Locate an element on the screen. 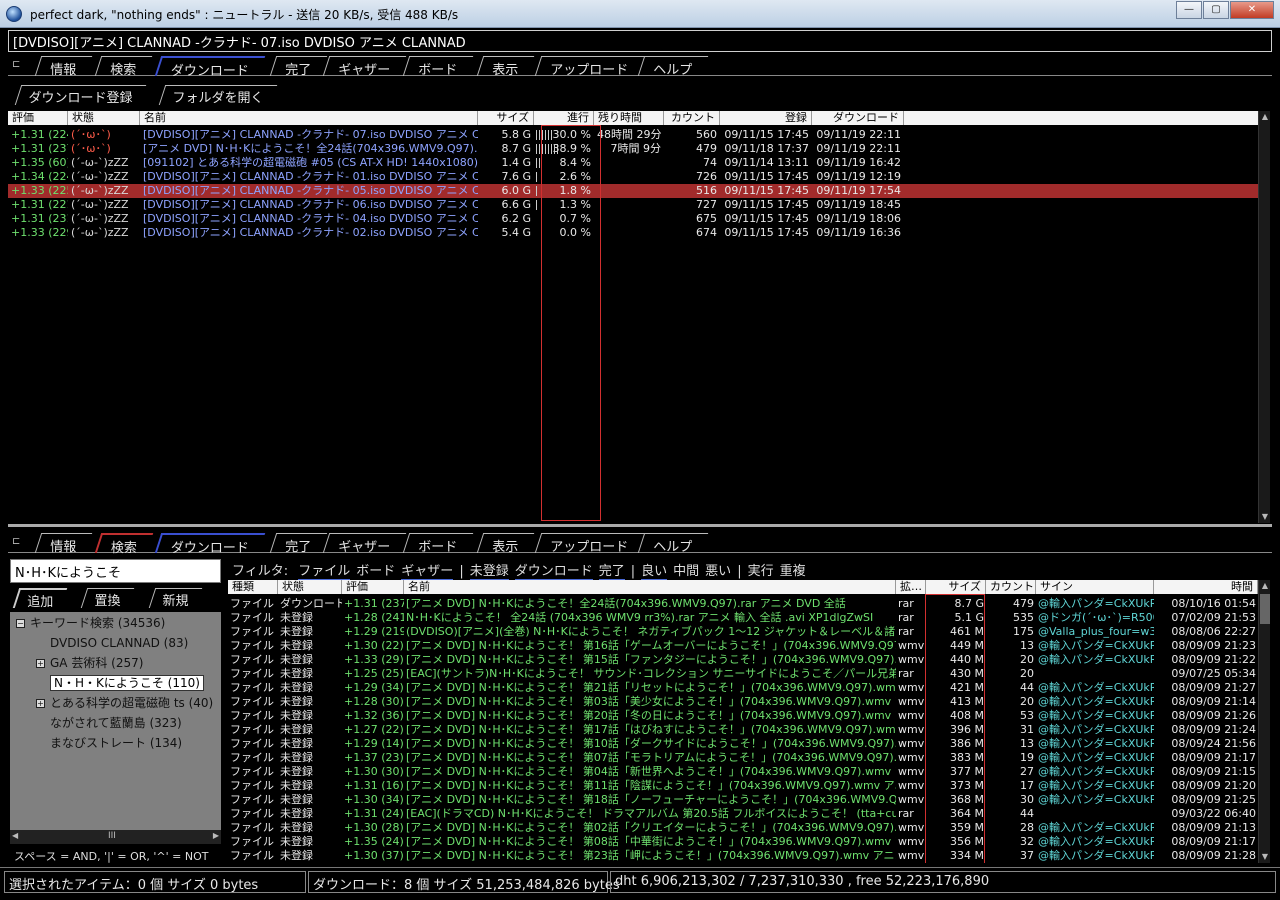 The width and height of the screenshot is (1280, 900). dl-column-header: 評価 is located at coordinates (38, 118).